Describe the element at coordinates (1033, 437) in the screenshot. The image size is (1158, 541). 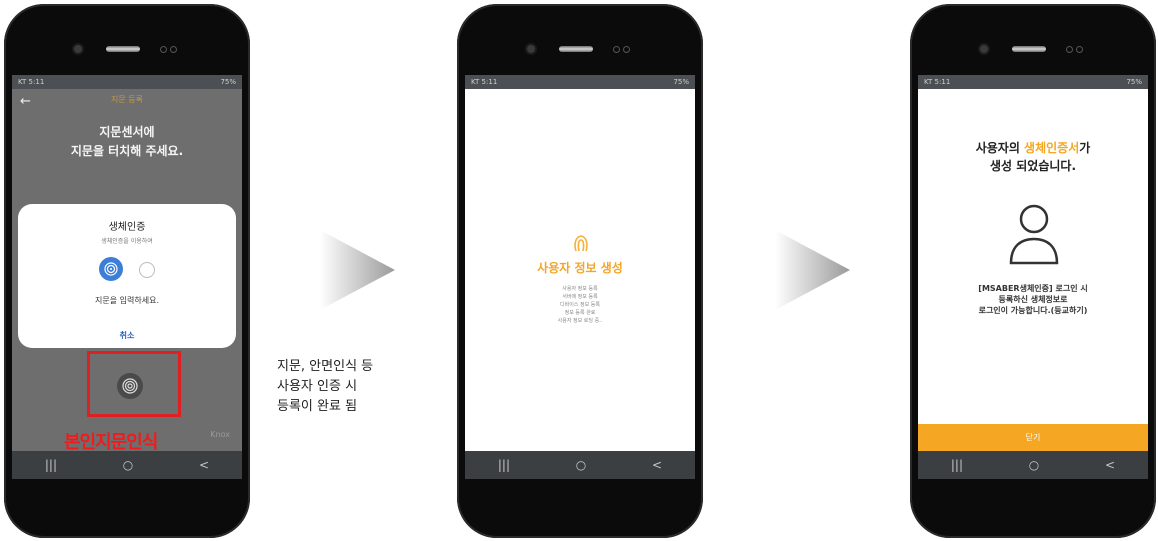
I see `close-button: 닫기` at that location.